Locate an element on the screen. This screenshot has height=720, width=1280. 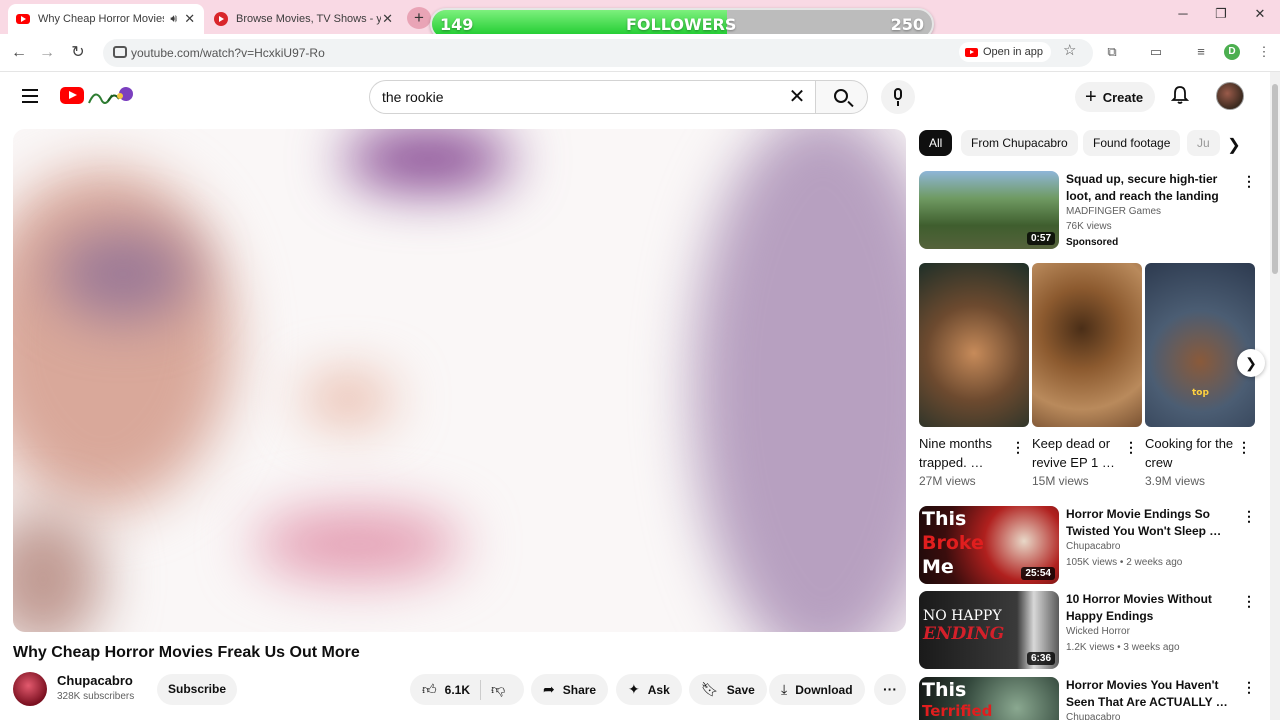
thumbs-up-icon: 👍︎ is located at coordinates (429, 689).